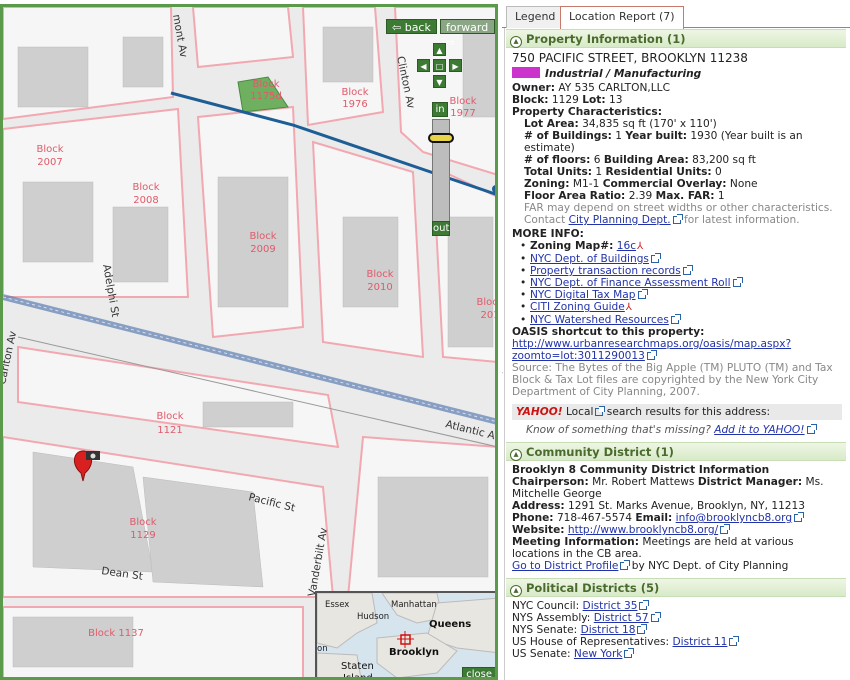  Describe the element at coordinates (620, 220) in the screenshot. I see `city-planning-link: City Planning Dept.` at that location.